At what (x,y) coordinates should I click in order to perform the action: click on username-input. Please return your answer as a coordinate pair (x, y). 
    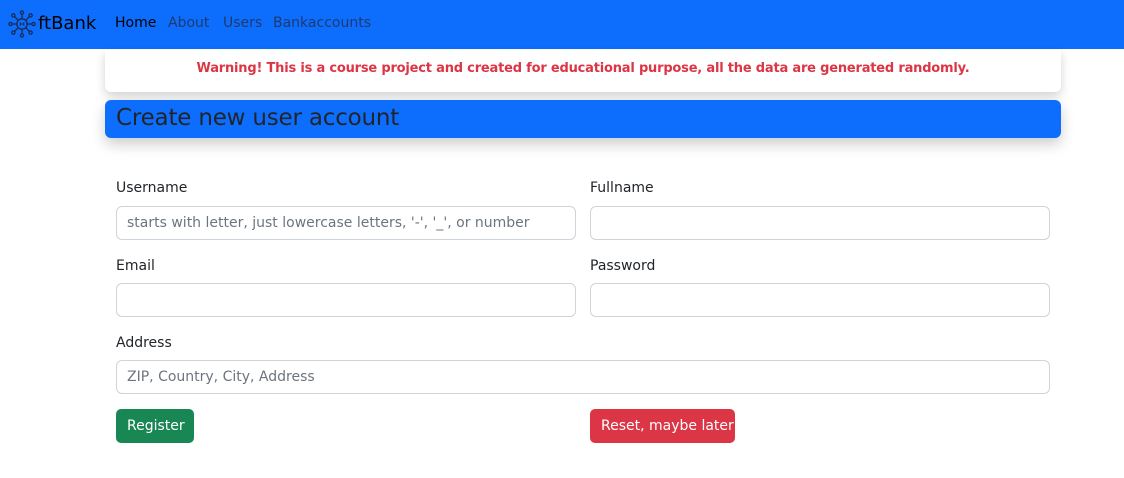
    Looking at the image, I should click on (346, 223).